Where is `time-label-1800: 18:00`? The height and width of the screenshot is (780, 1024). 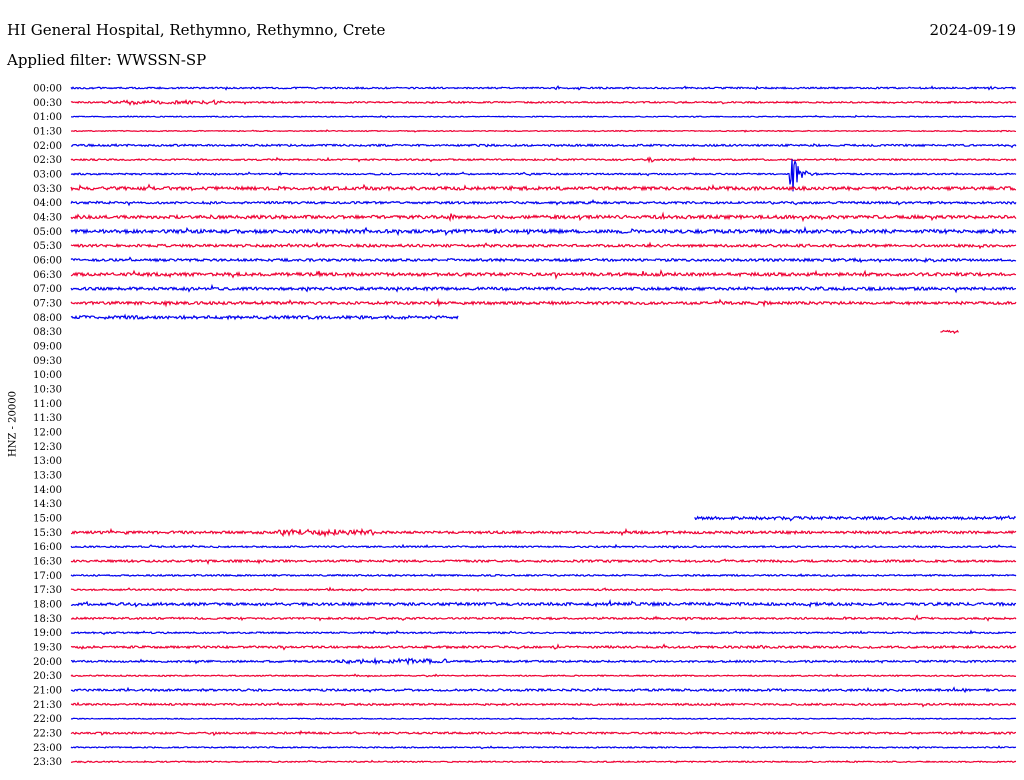
time-label-1800: 18:00 is located at coordinates (47, 605).